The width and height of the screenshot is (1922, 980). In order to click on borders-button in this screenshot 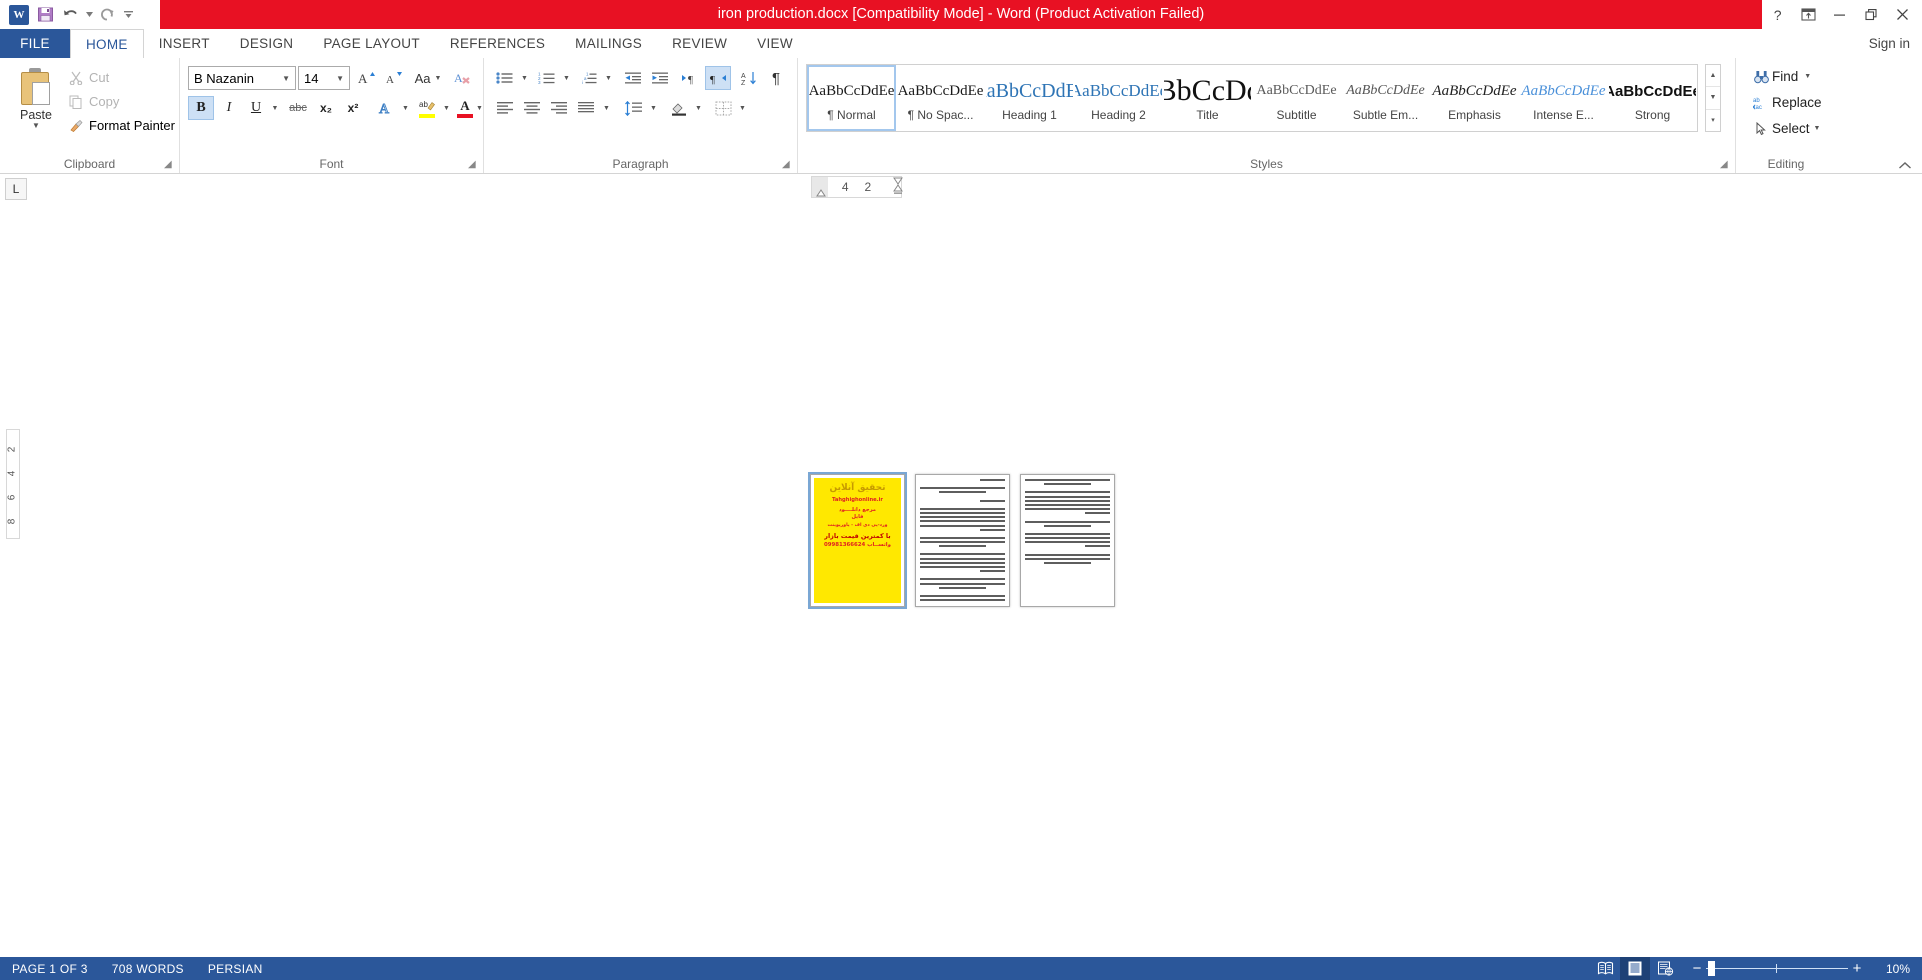, I will do `click(723, 108)`.